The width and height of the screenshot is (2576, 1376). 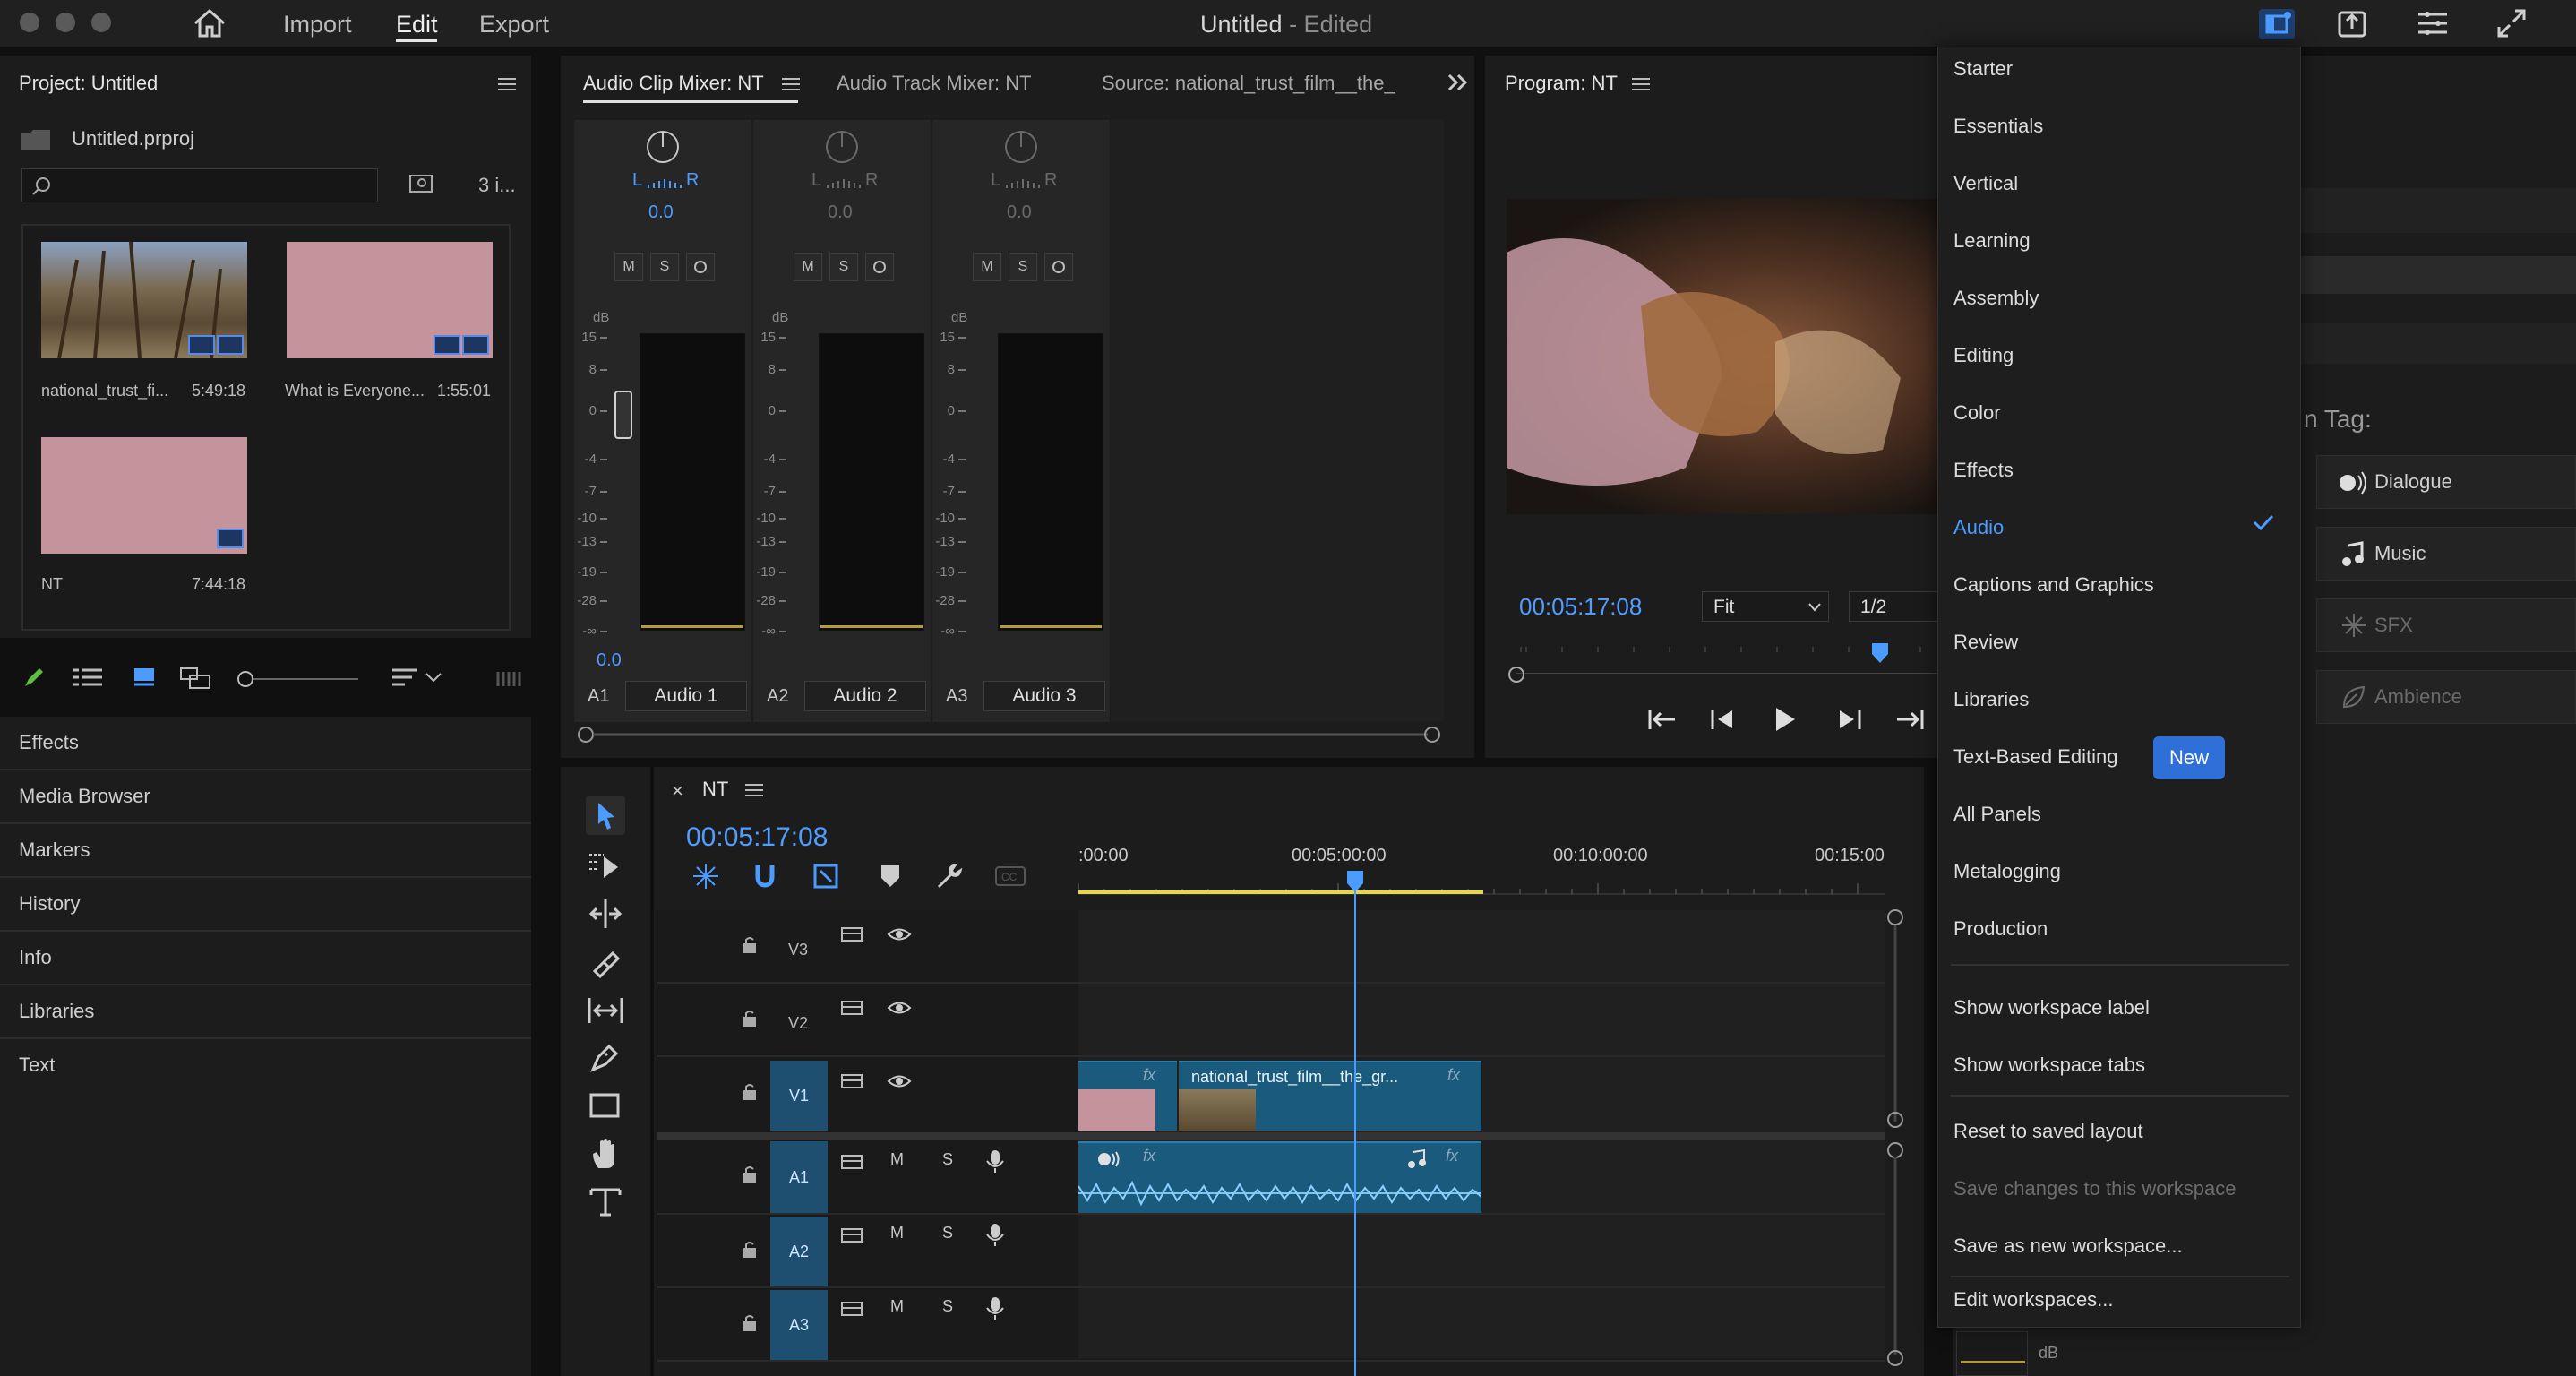 I want to click on video-clip: fx, so click(x=1127, y=1096).